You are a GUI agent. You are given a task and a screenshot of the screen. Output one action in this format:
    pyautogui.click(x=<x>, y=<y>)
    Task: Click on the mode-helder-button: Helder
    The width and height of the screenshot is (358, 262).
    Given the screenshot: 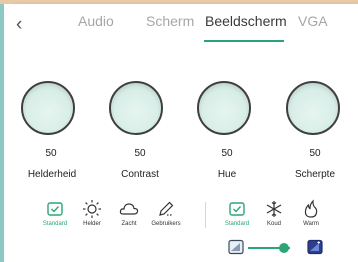 What is the action you would take?
    pyautogui.click(x=92, y=212)
    